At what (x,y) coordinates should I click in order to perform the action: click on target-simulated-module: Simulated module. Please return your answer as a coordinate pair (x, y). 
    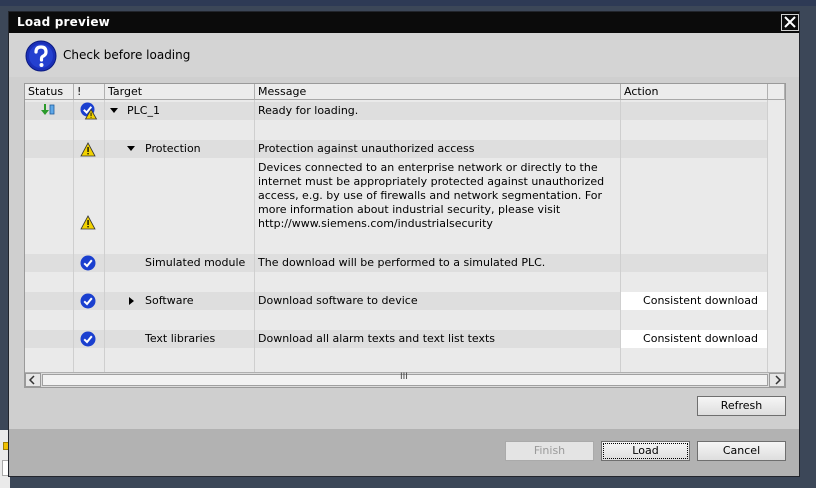
    Looking at the image, I should click on (195, 262).